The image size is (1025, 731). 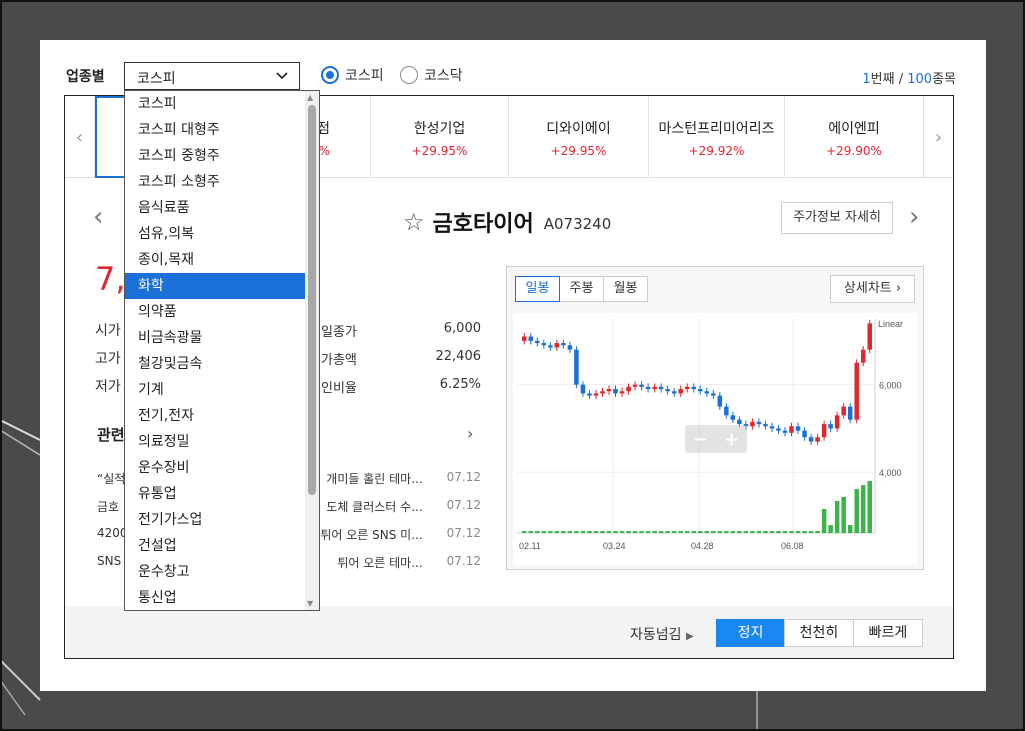 I want to click on dropdown-option: 운수창고, so click(x=215, y=572).